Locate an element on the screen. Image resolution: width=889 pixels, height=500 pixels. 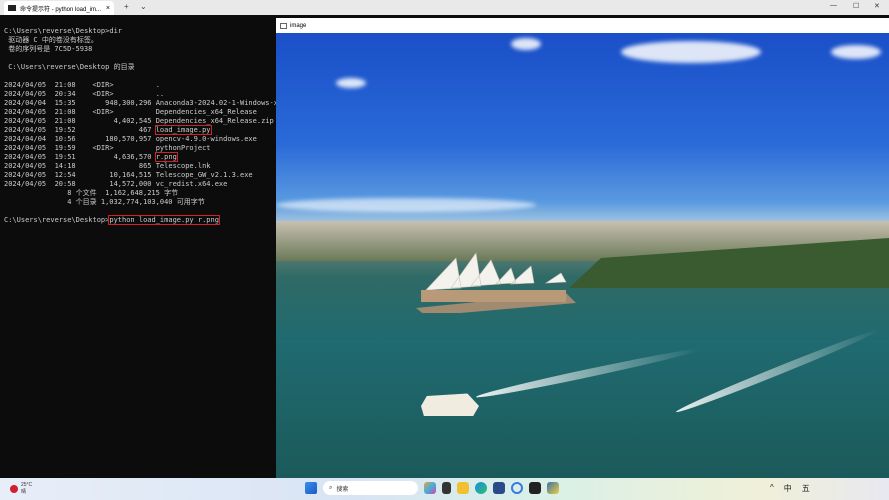
dir-row-meta: 2024/04/05 20:58 14,572,000 is located at coordinates (80, 184).